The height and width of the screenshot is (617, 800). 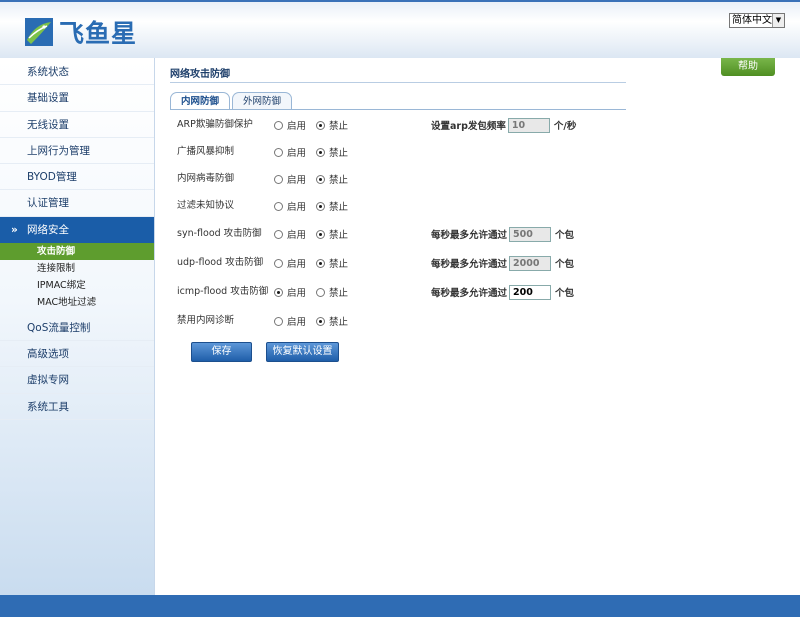 I want to click on save-button: 保存, so click(x=221, y=352).